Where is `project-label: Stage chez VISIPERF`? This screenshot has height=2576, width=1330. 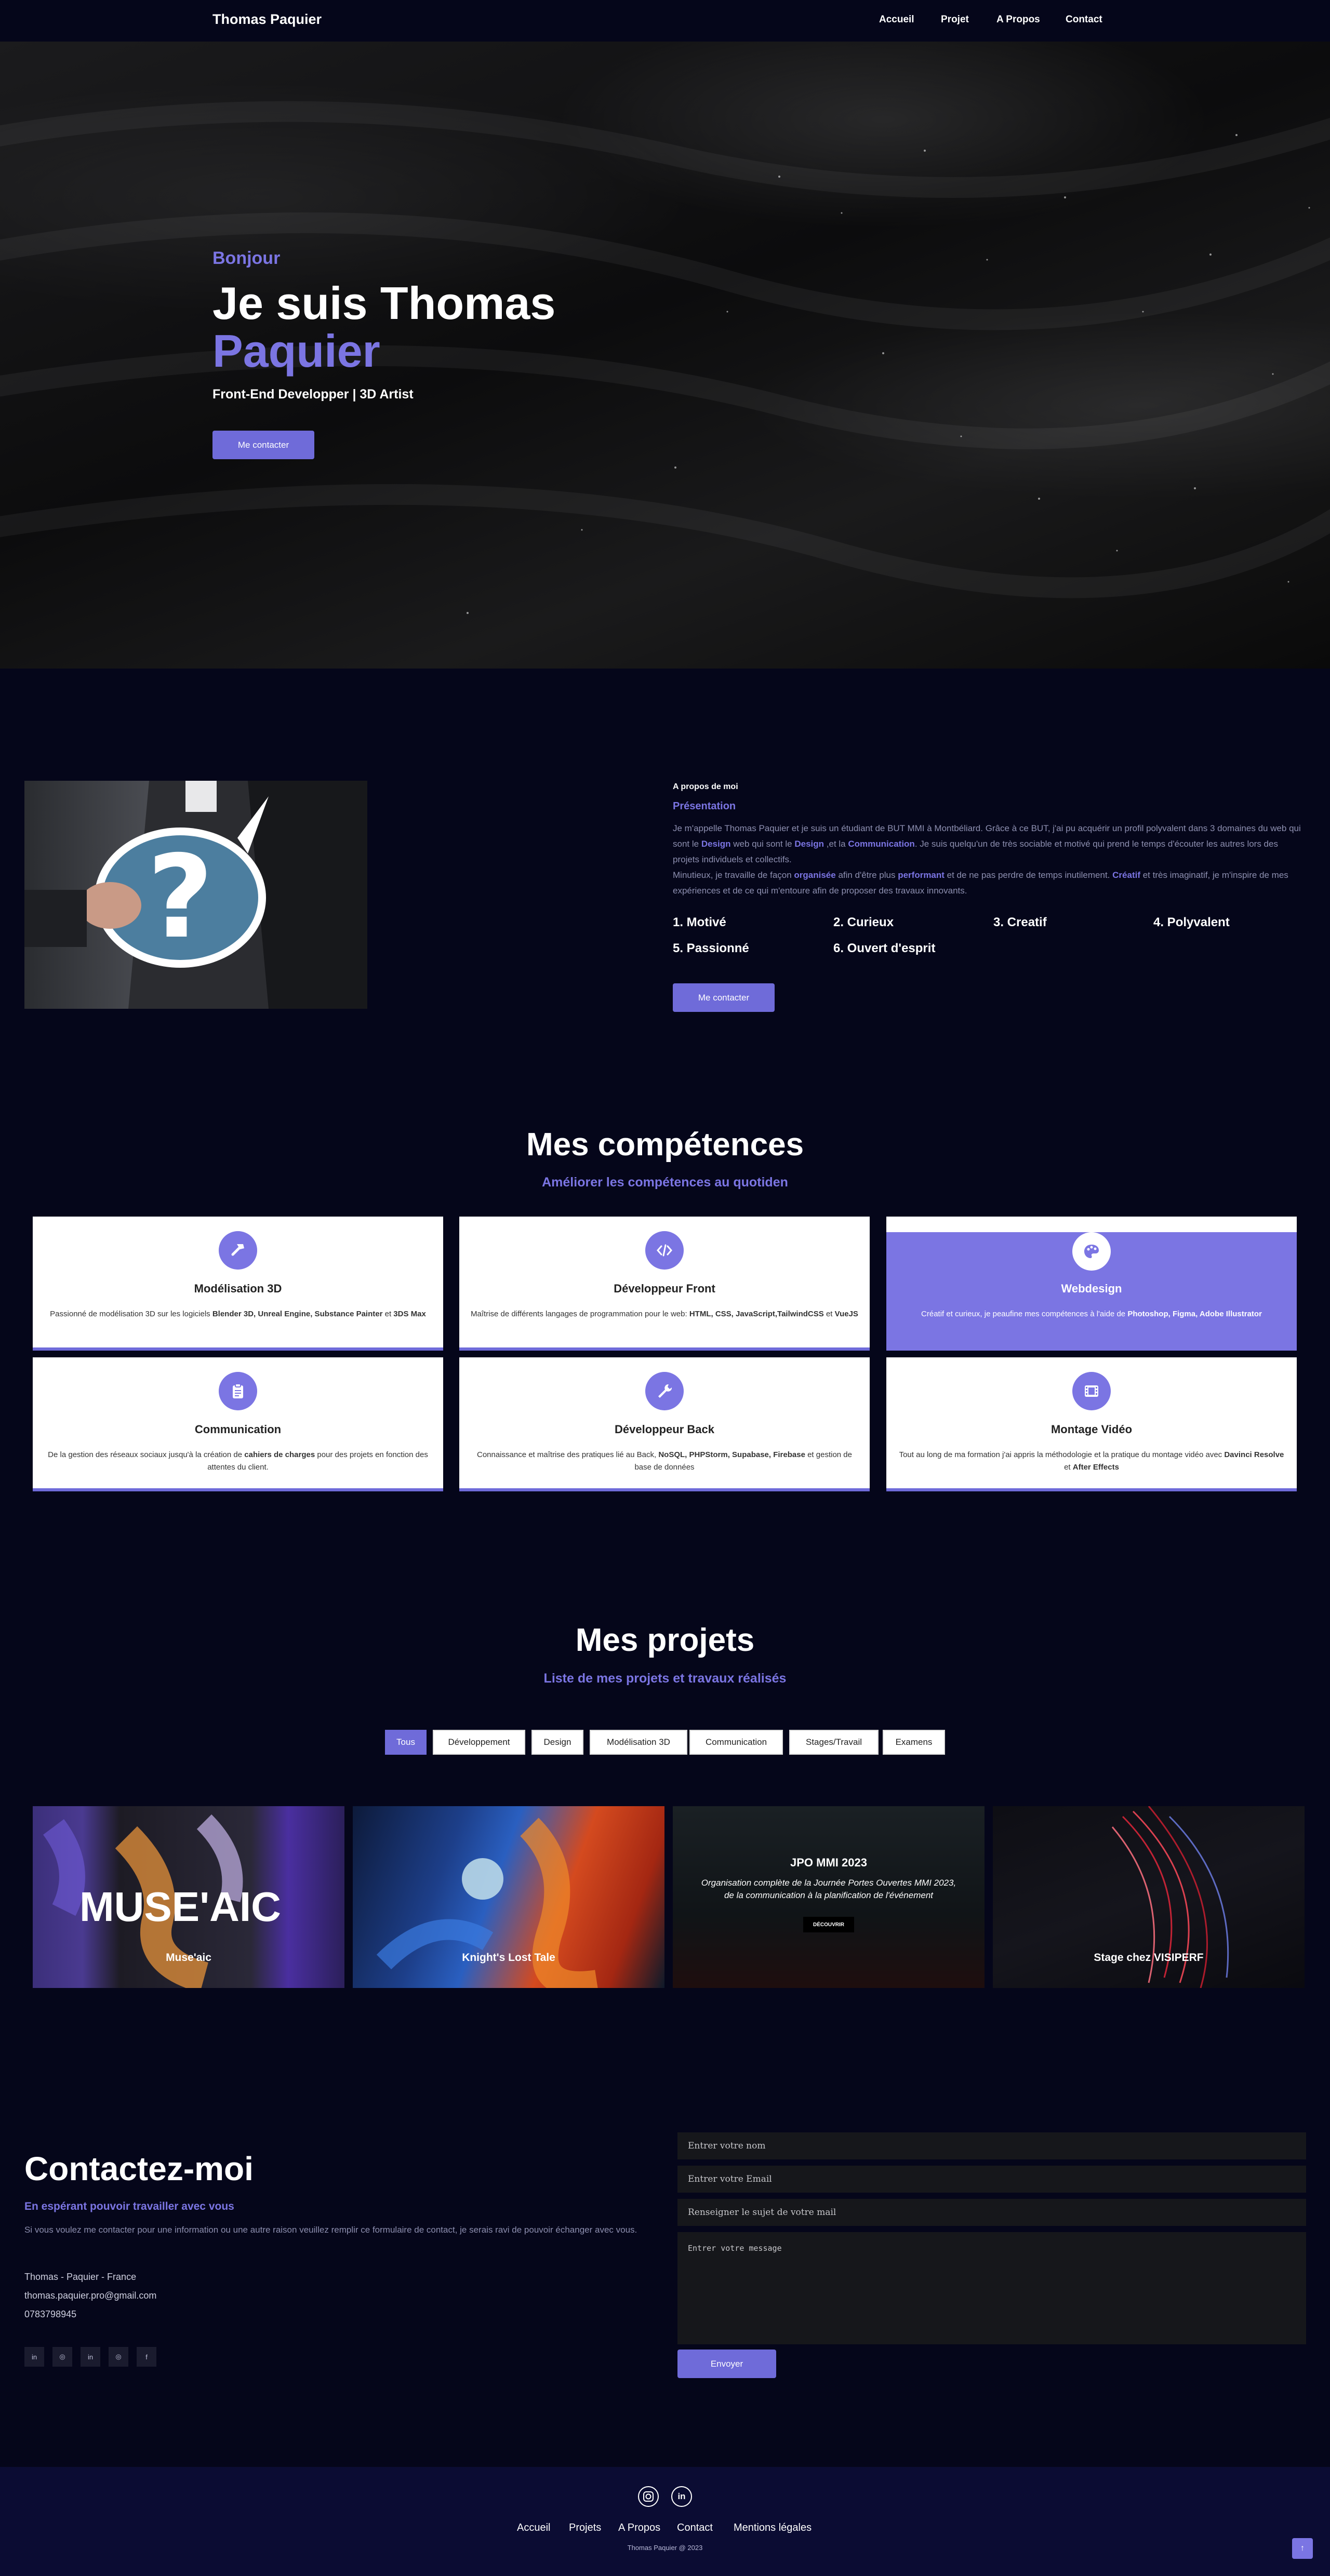
project-label: Stage chez VISIPERF is located at coordinates (1149, 1958).